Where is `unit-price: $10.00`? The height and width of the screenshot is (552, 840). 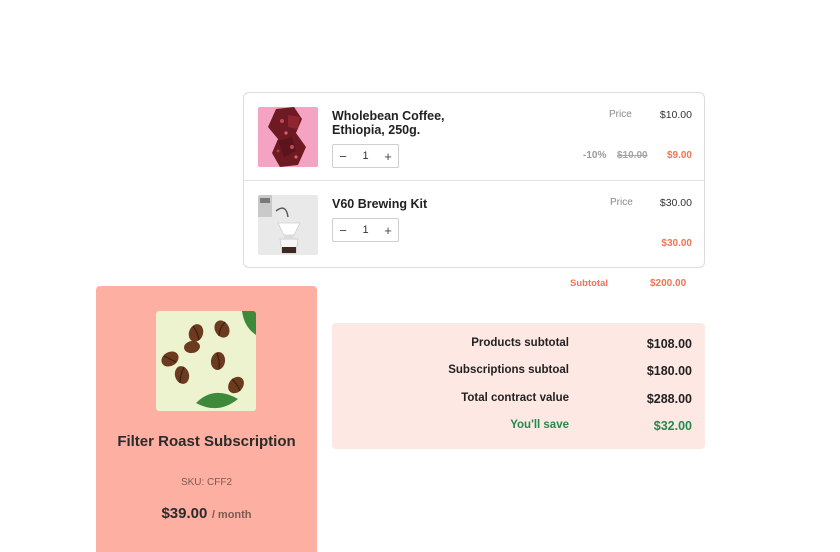 unit-price: $10.00 is located at coordinates (675, 115).